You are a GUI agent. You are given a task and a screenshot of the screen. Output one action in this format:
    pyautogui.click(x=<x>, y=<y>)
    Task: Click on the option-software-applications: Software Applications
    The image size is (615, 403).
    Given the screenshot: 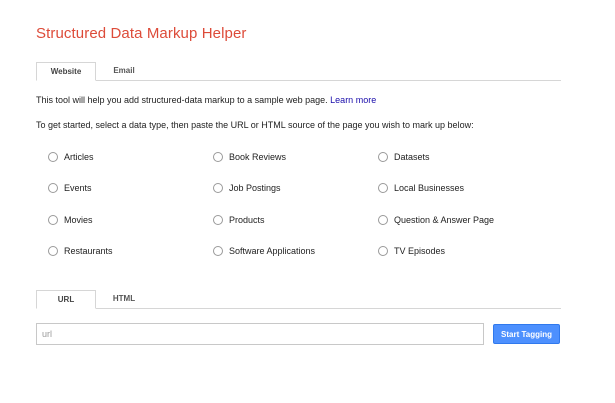 What is the action you would take?
    pyautogui.click(x=264, y=251)
    